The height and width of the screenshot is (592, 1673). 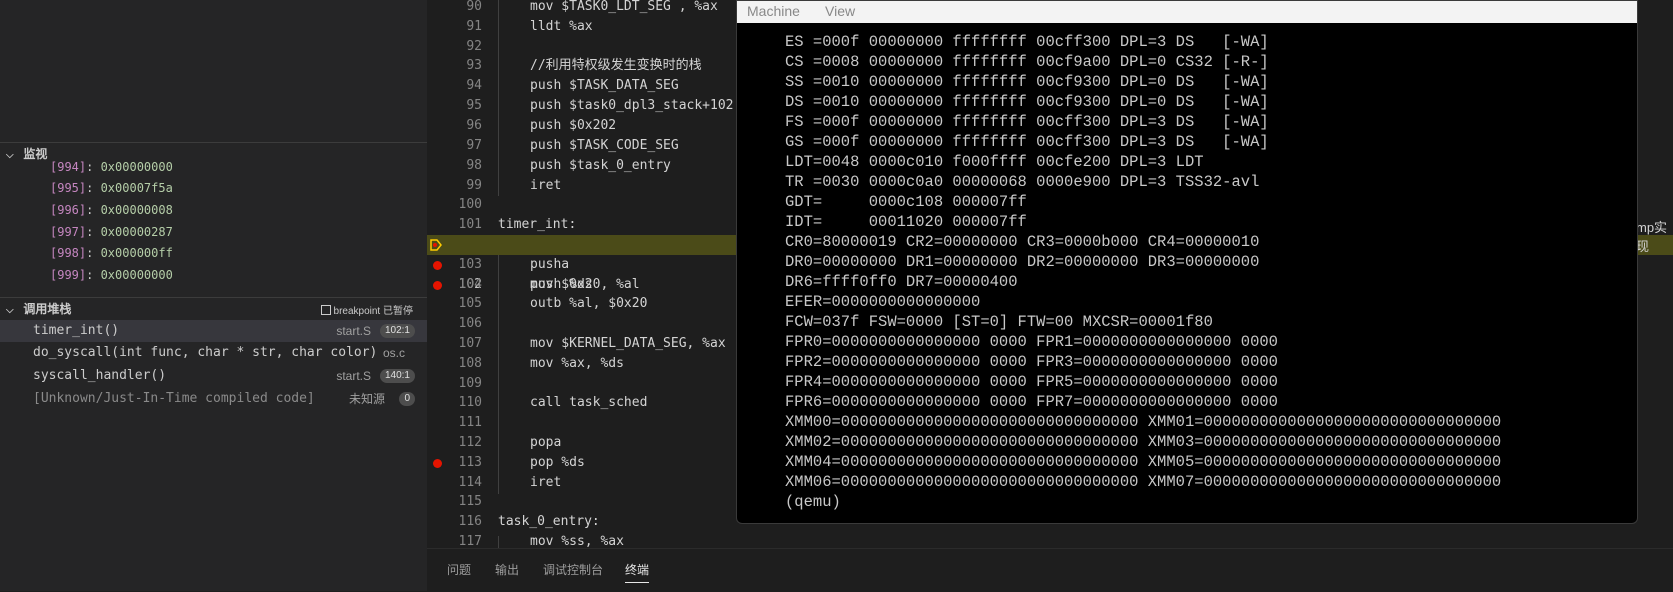 What do you see at coordinates (68, 275) in the screenshot?
I see `watch-index: [999]` at bounding box center [68, 275].